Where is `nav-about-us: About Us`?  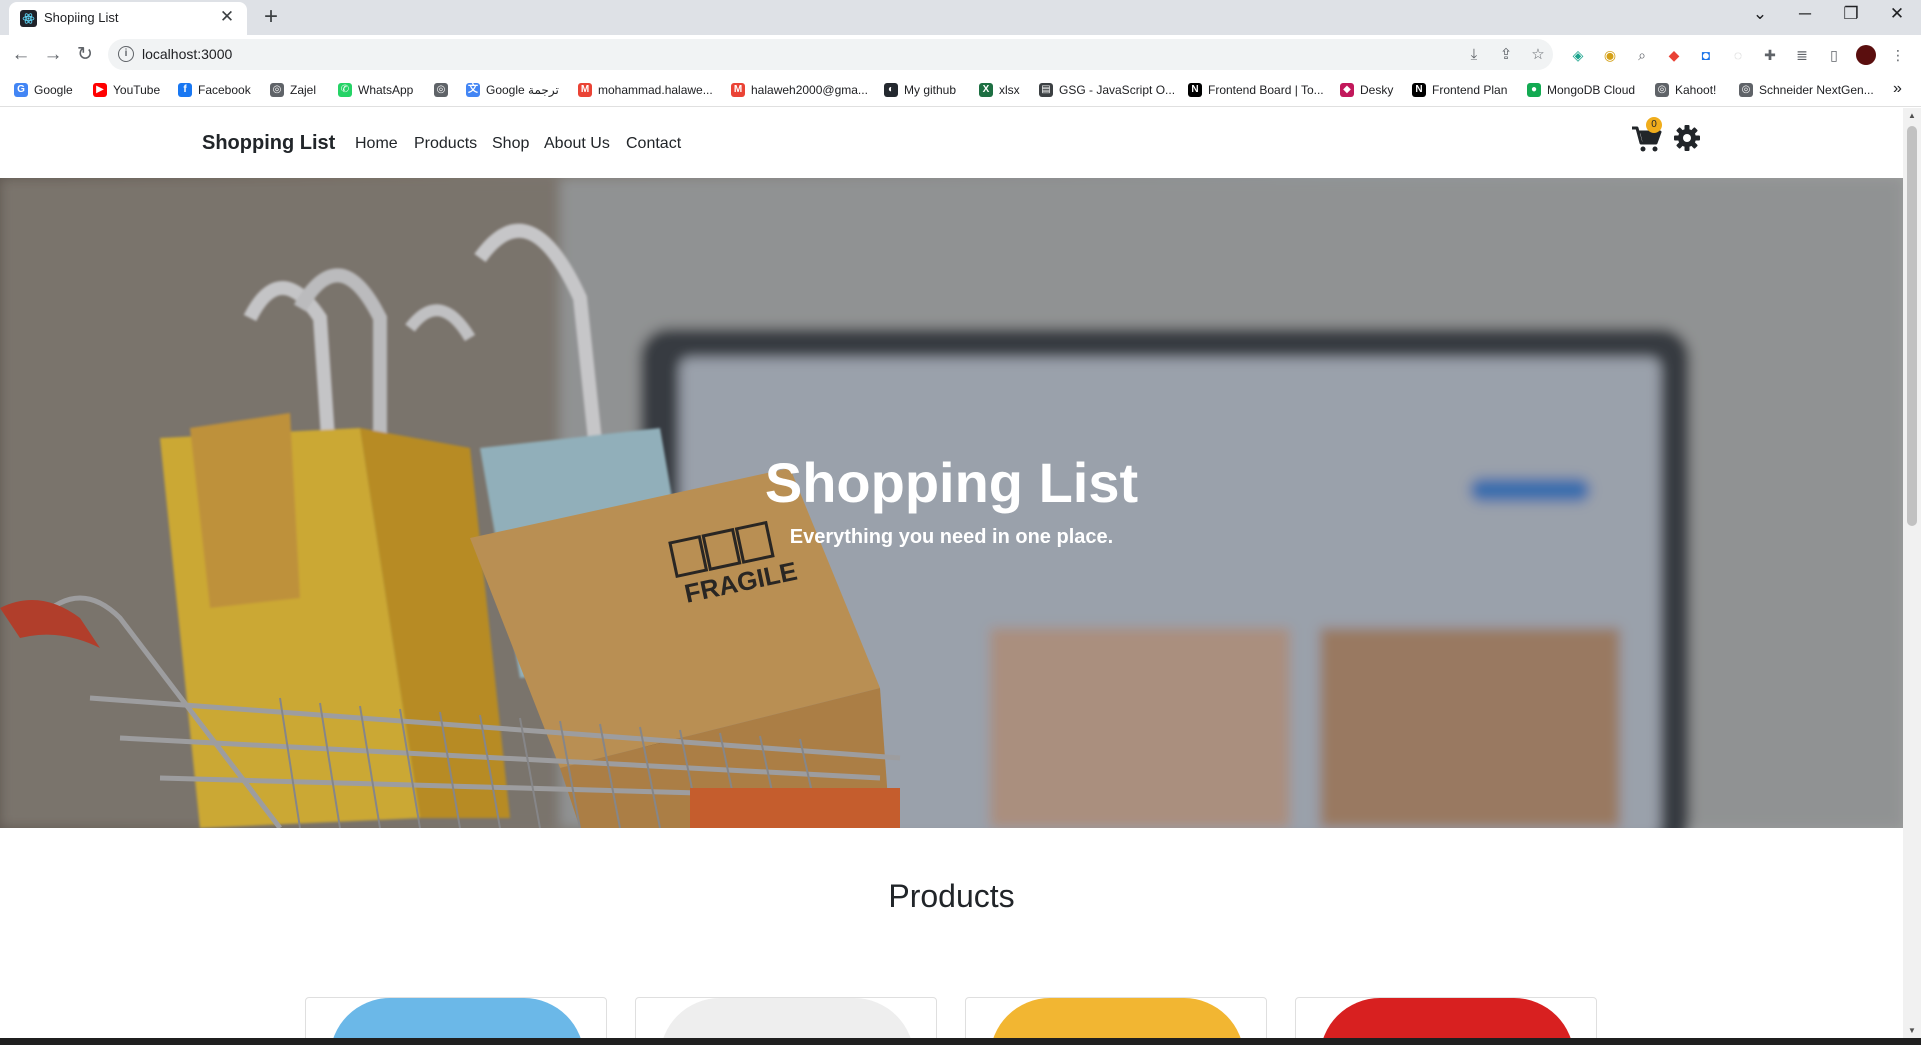
nav-about-us: About Us is located at coordinates (577, 144).